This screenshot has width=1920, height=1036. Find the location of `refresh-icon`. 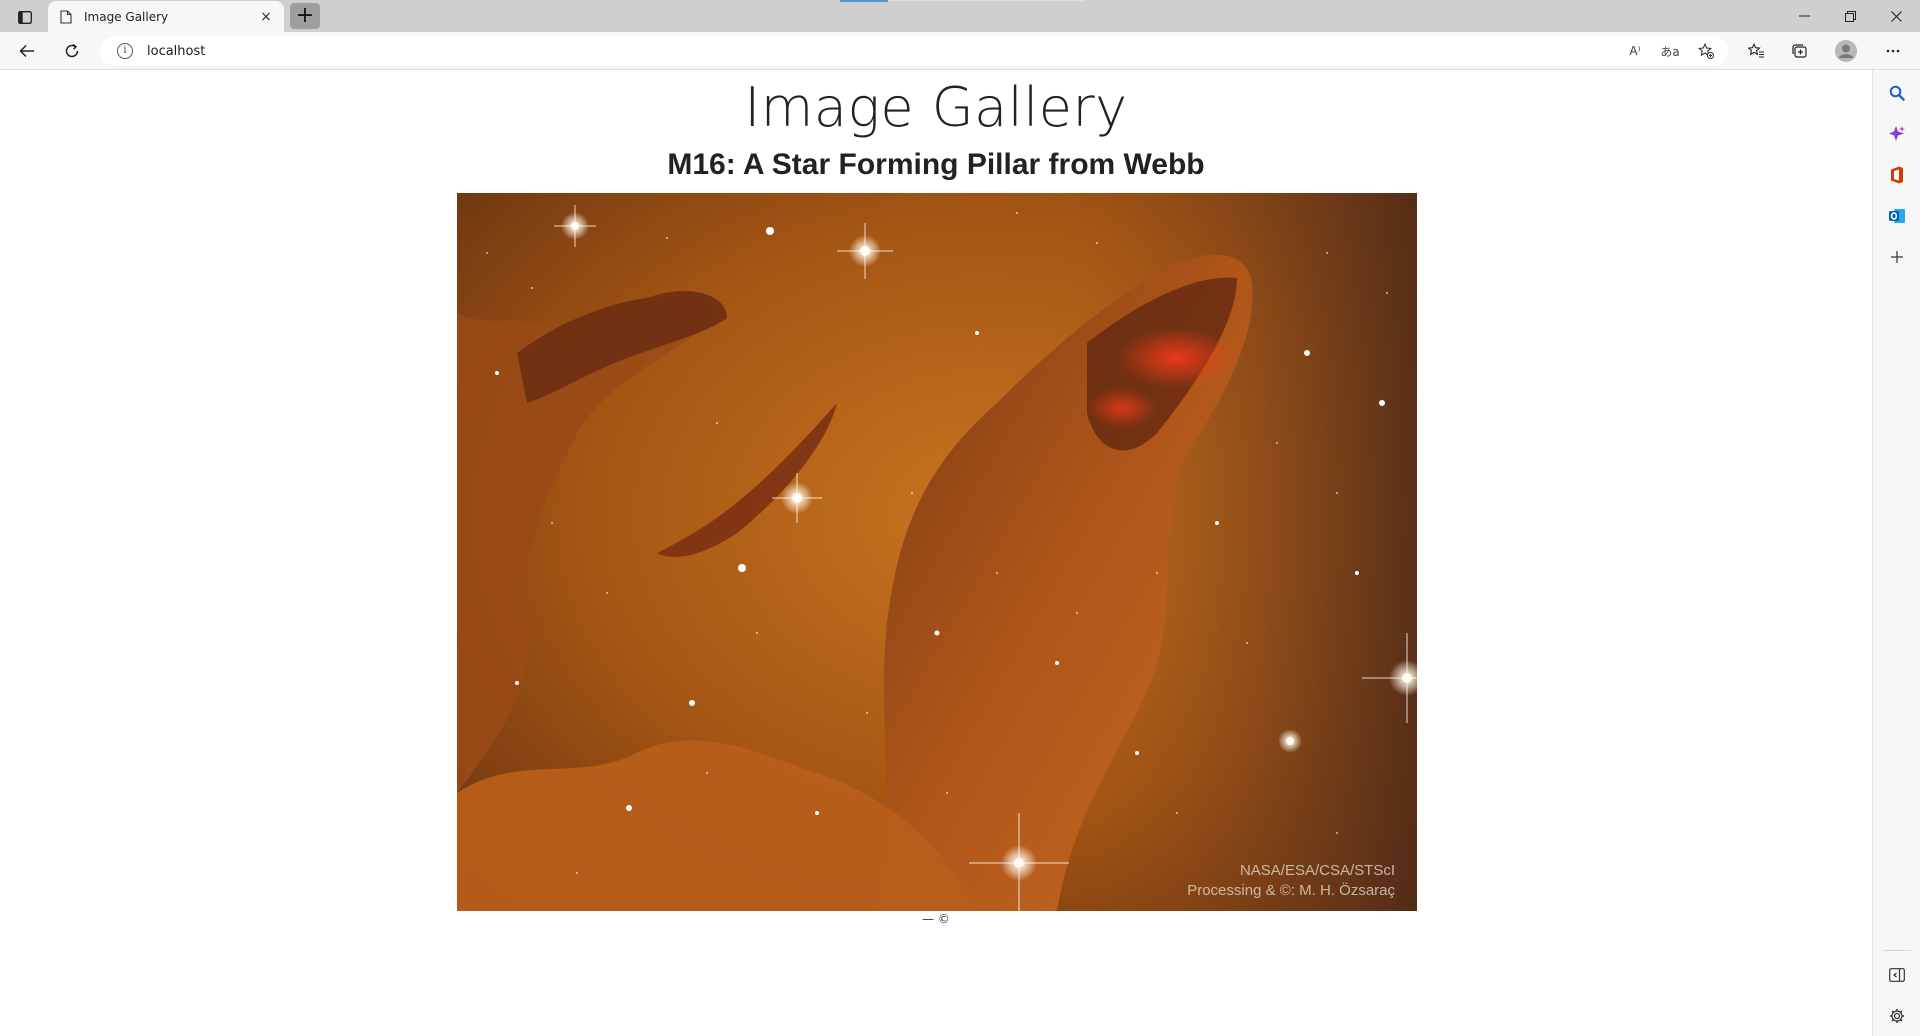

refresh-icon is located at coordinates (72, 50).